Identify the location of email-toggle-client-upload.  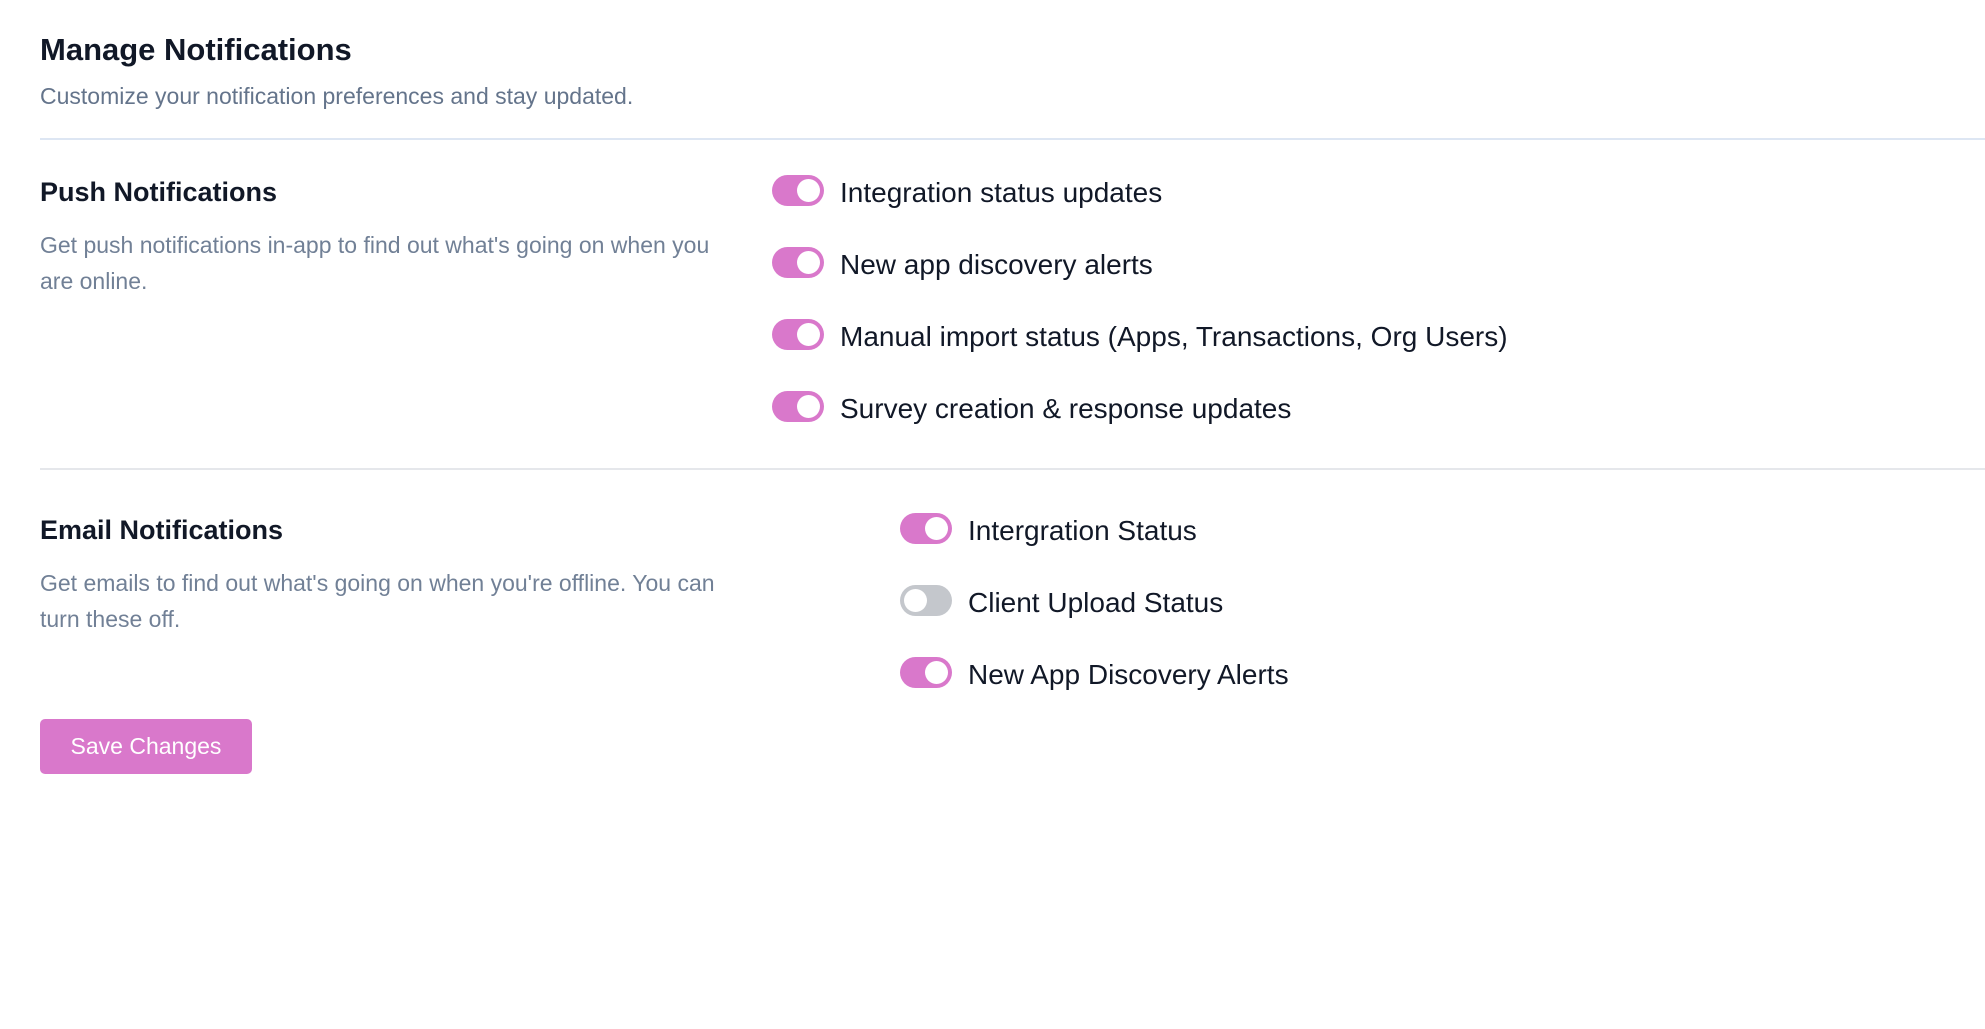
(926, 600).